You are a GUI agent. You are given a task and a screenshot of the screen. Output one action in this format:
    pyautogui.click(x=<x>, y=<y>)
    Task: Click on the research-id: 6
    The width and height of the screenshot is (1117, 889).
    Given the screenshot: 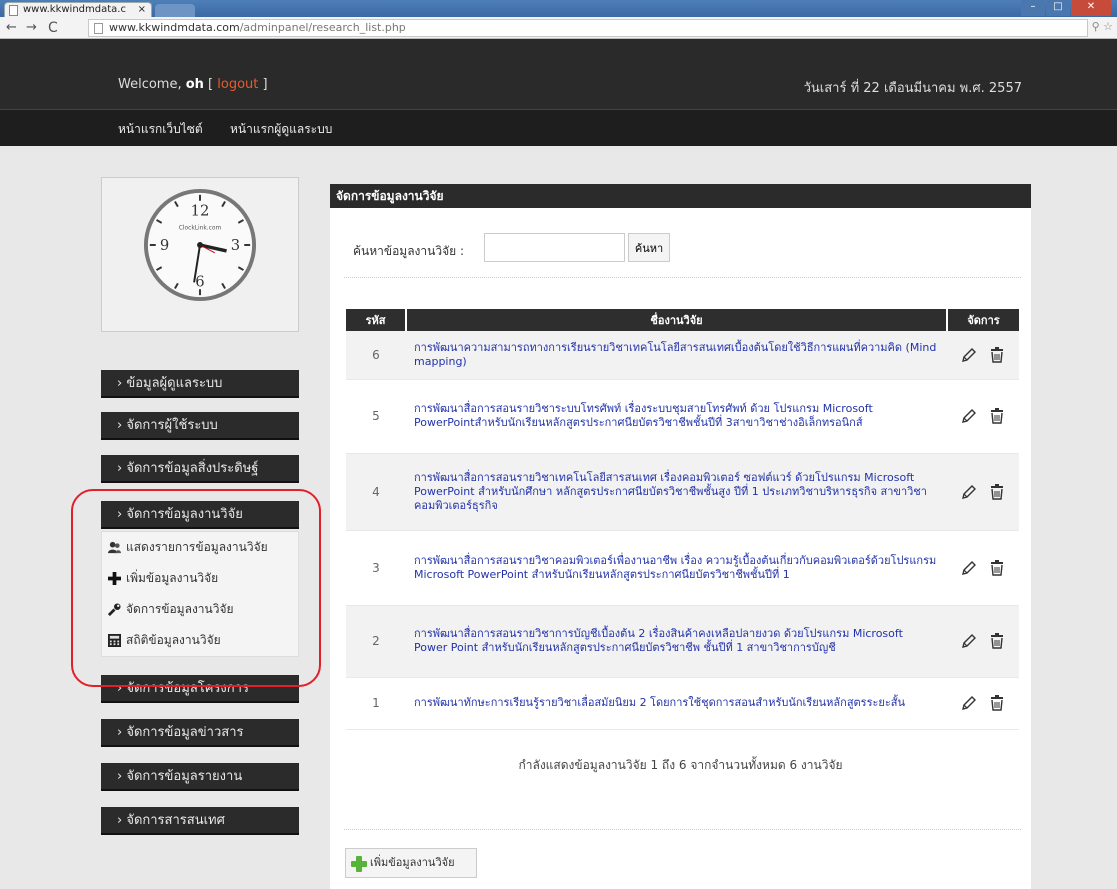 What is the action you would take?
    pyautogui.click(x=376, y=355)
    